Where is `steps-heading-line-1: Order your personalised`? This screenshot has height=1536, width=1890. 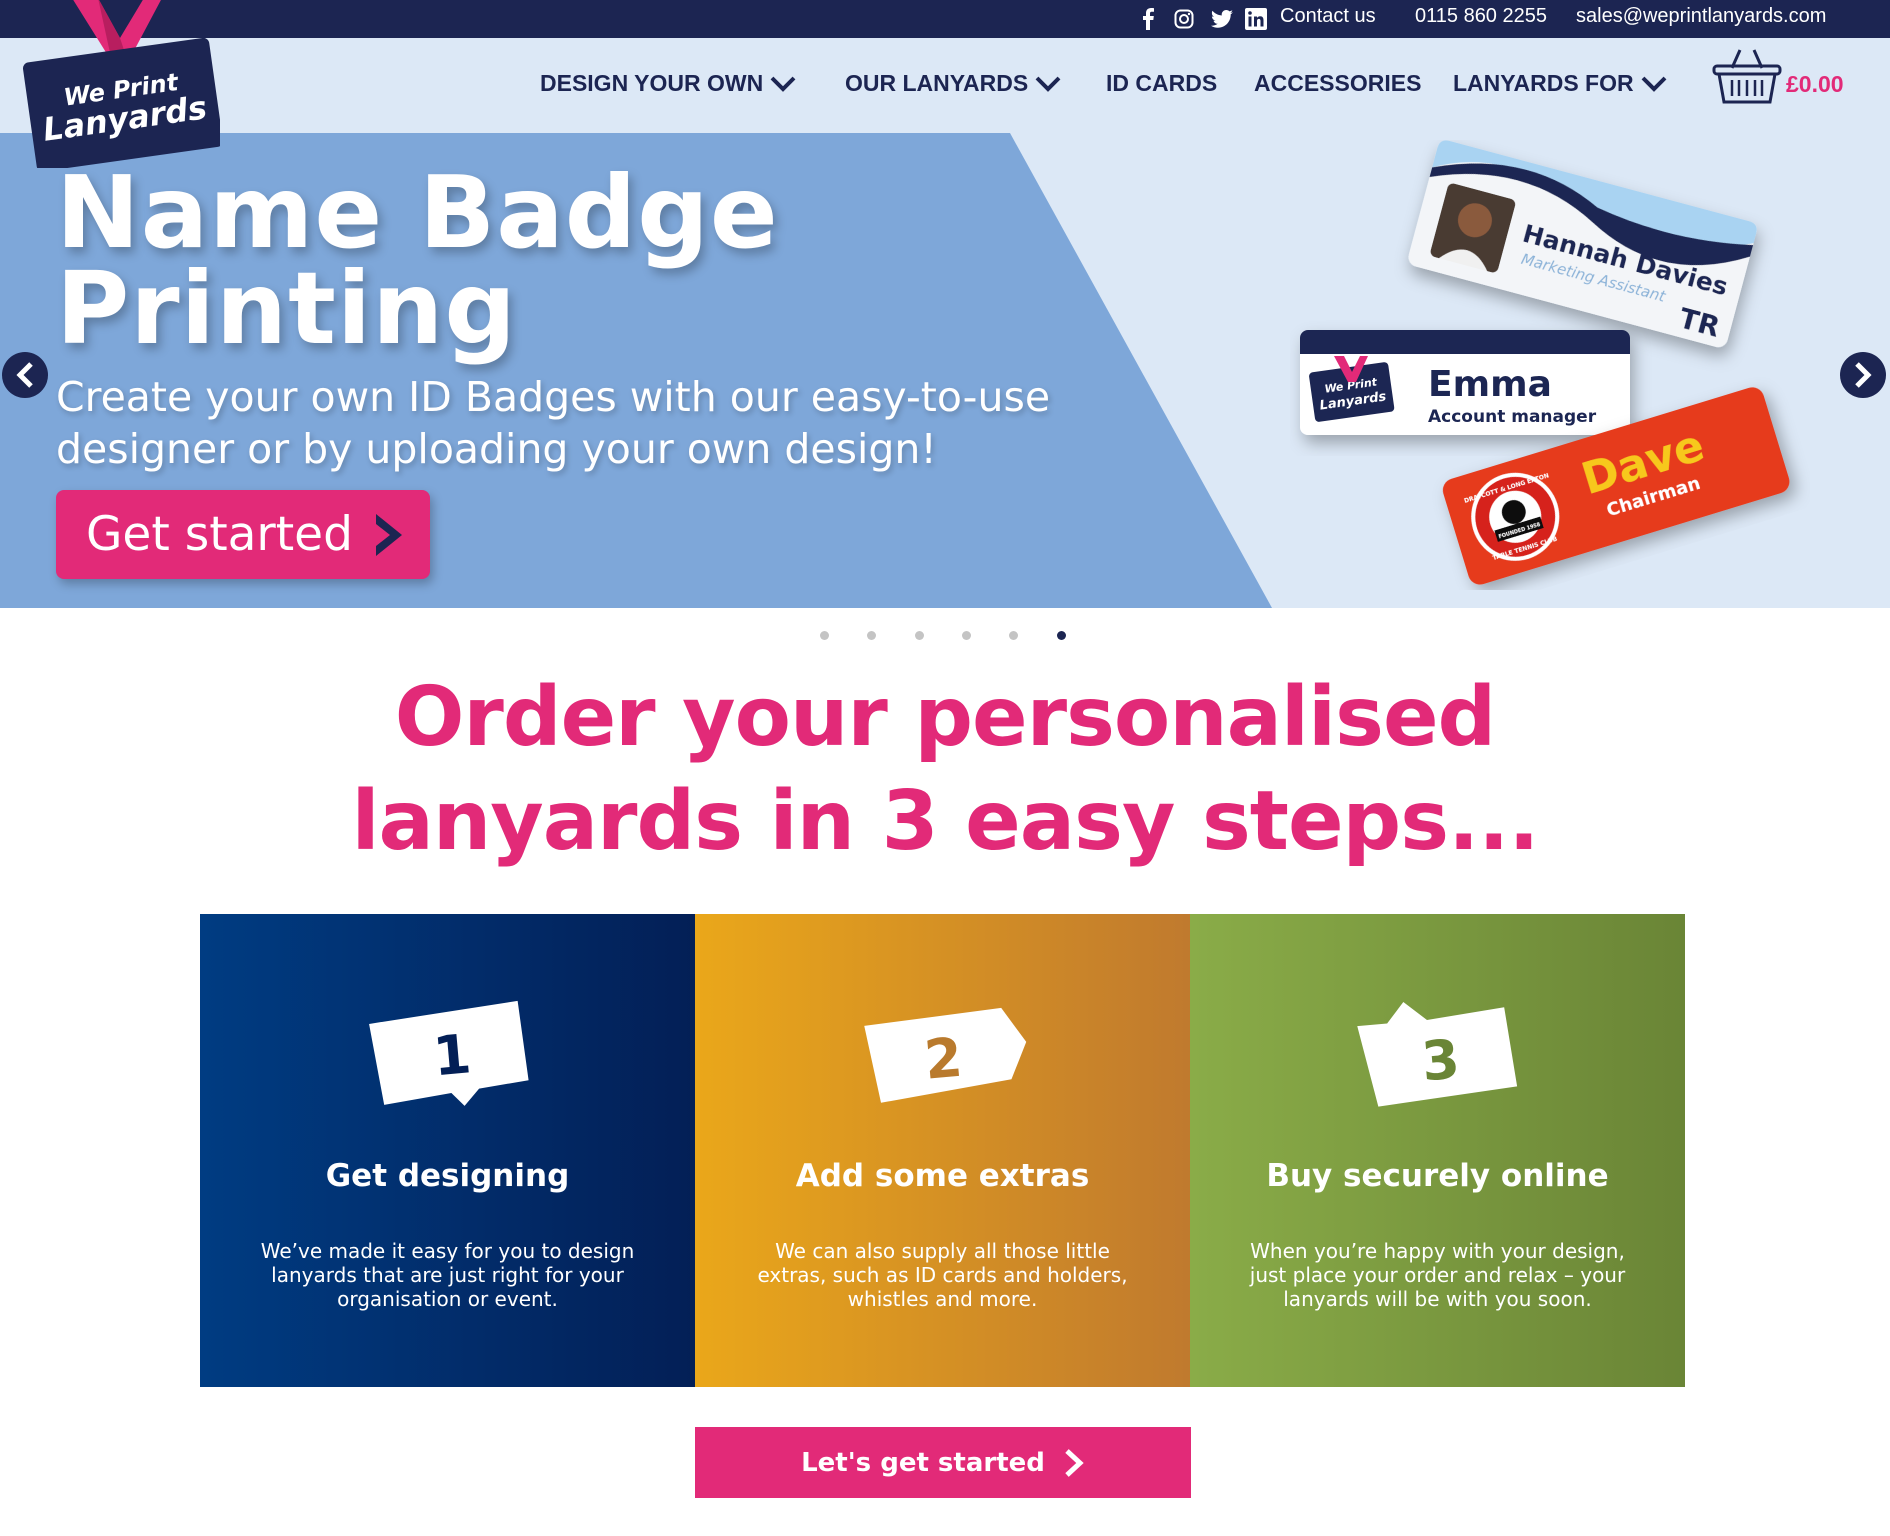 steps-heading-line-1: Order your personalised is located at coordinates (945, 717).